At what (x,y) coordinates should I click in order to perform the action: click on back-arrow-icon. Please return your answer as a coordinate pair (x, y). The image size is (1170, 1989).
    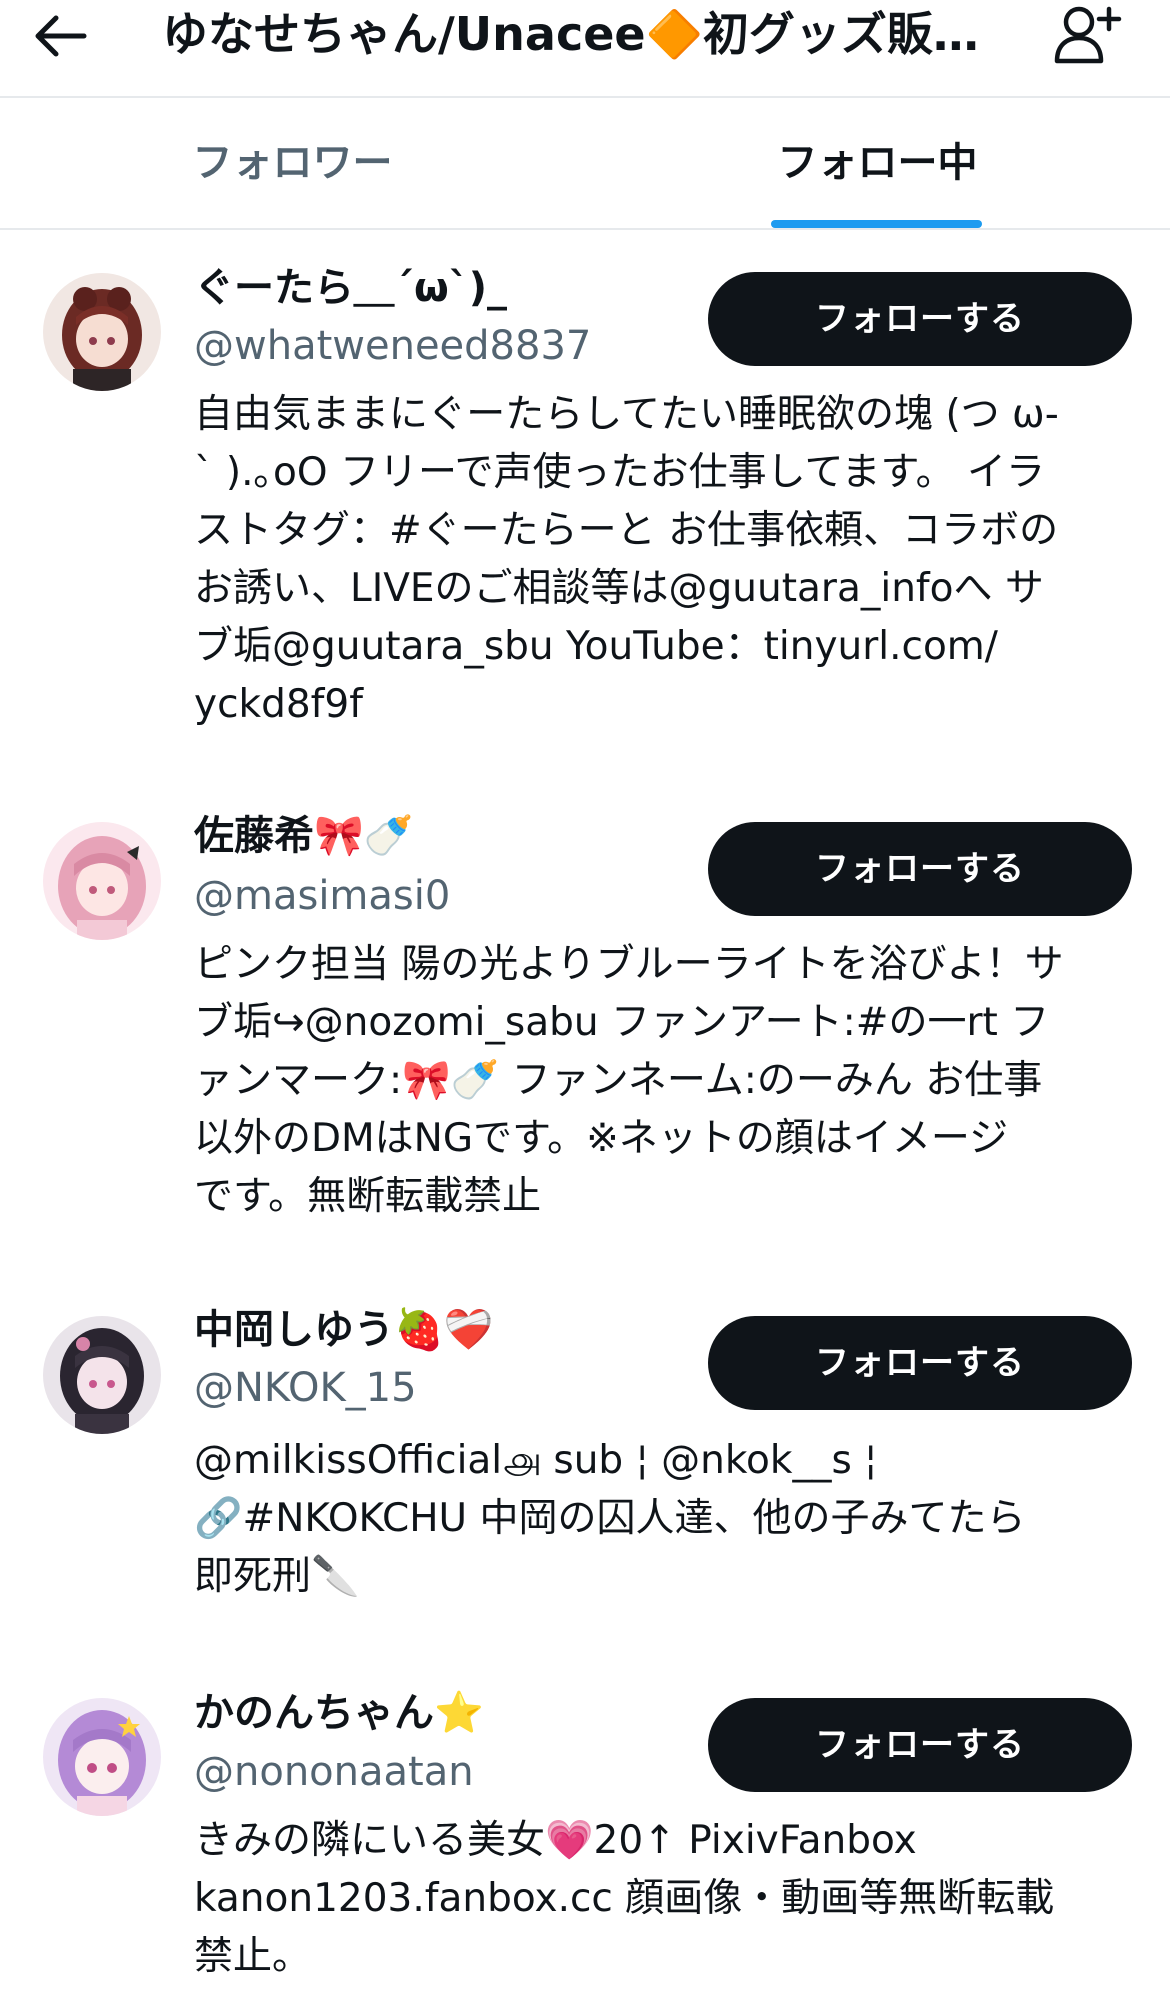
    Looking at the image, I should click on (61, 36).